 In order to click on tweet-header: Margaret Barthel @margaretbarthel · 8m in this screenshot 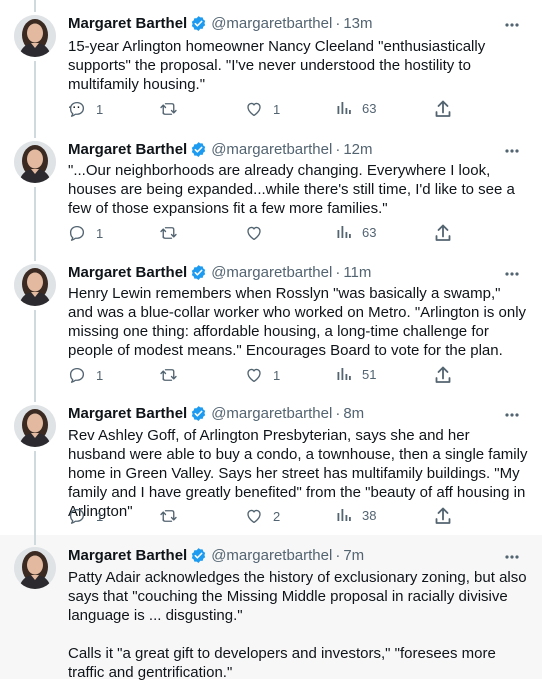, I will do `click(216, 413)`.